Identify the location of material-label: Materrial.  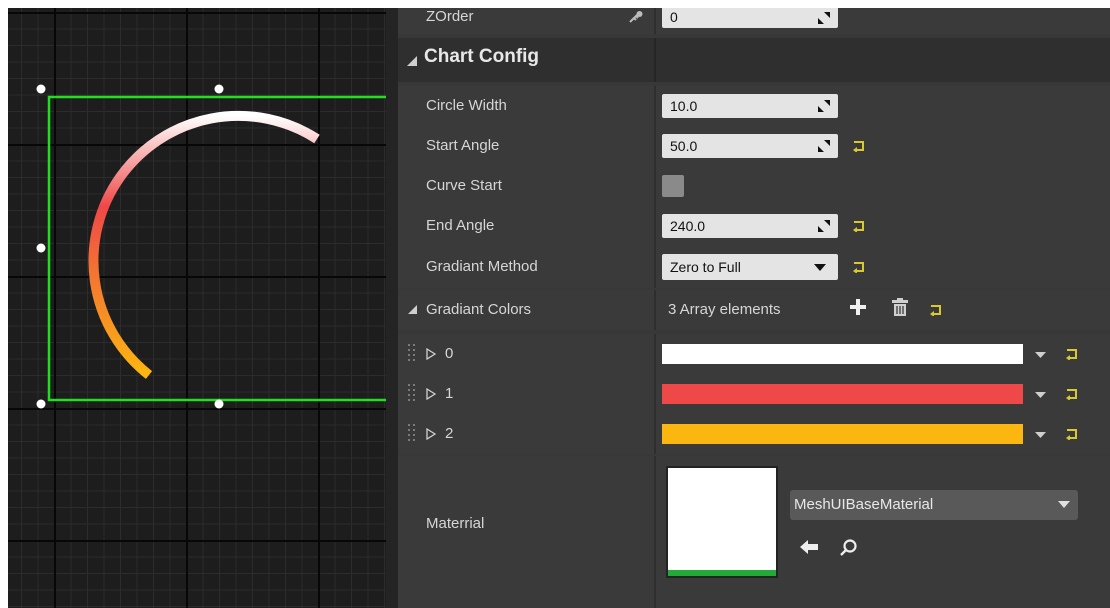
(455, 523).